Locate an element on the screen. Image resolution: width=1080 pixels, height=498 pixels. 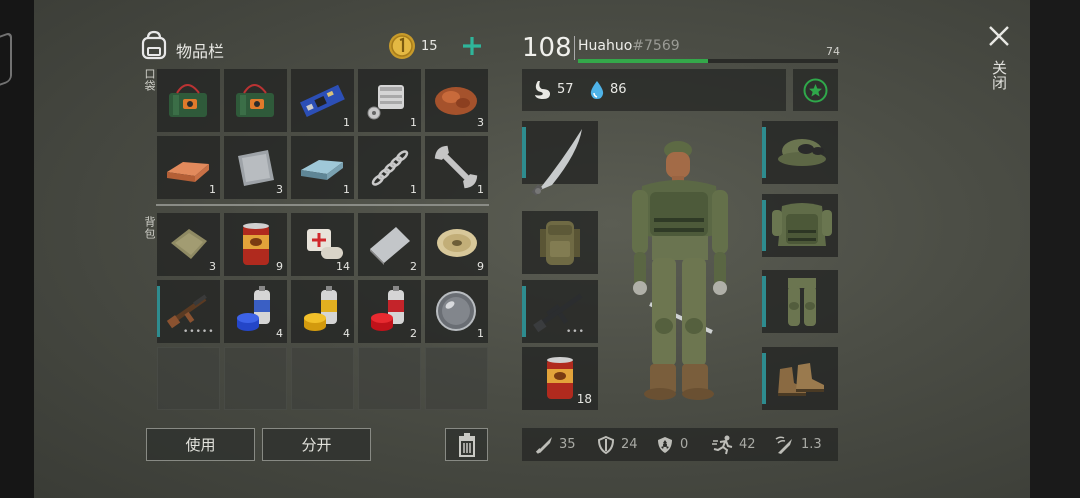
player-name-line: Huahuo#7569 is located at coordinates (629, 46).